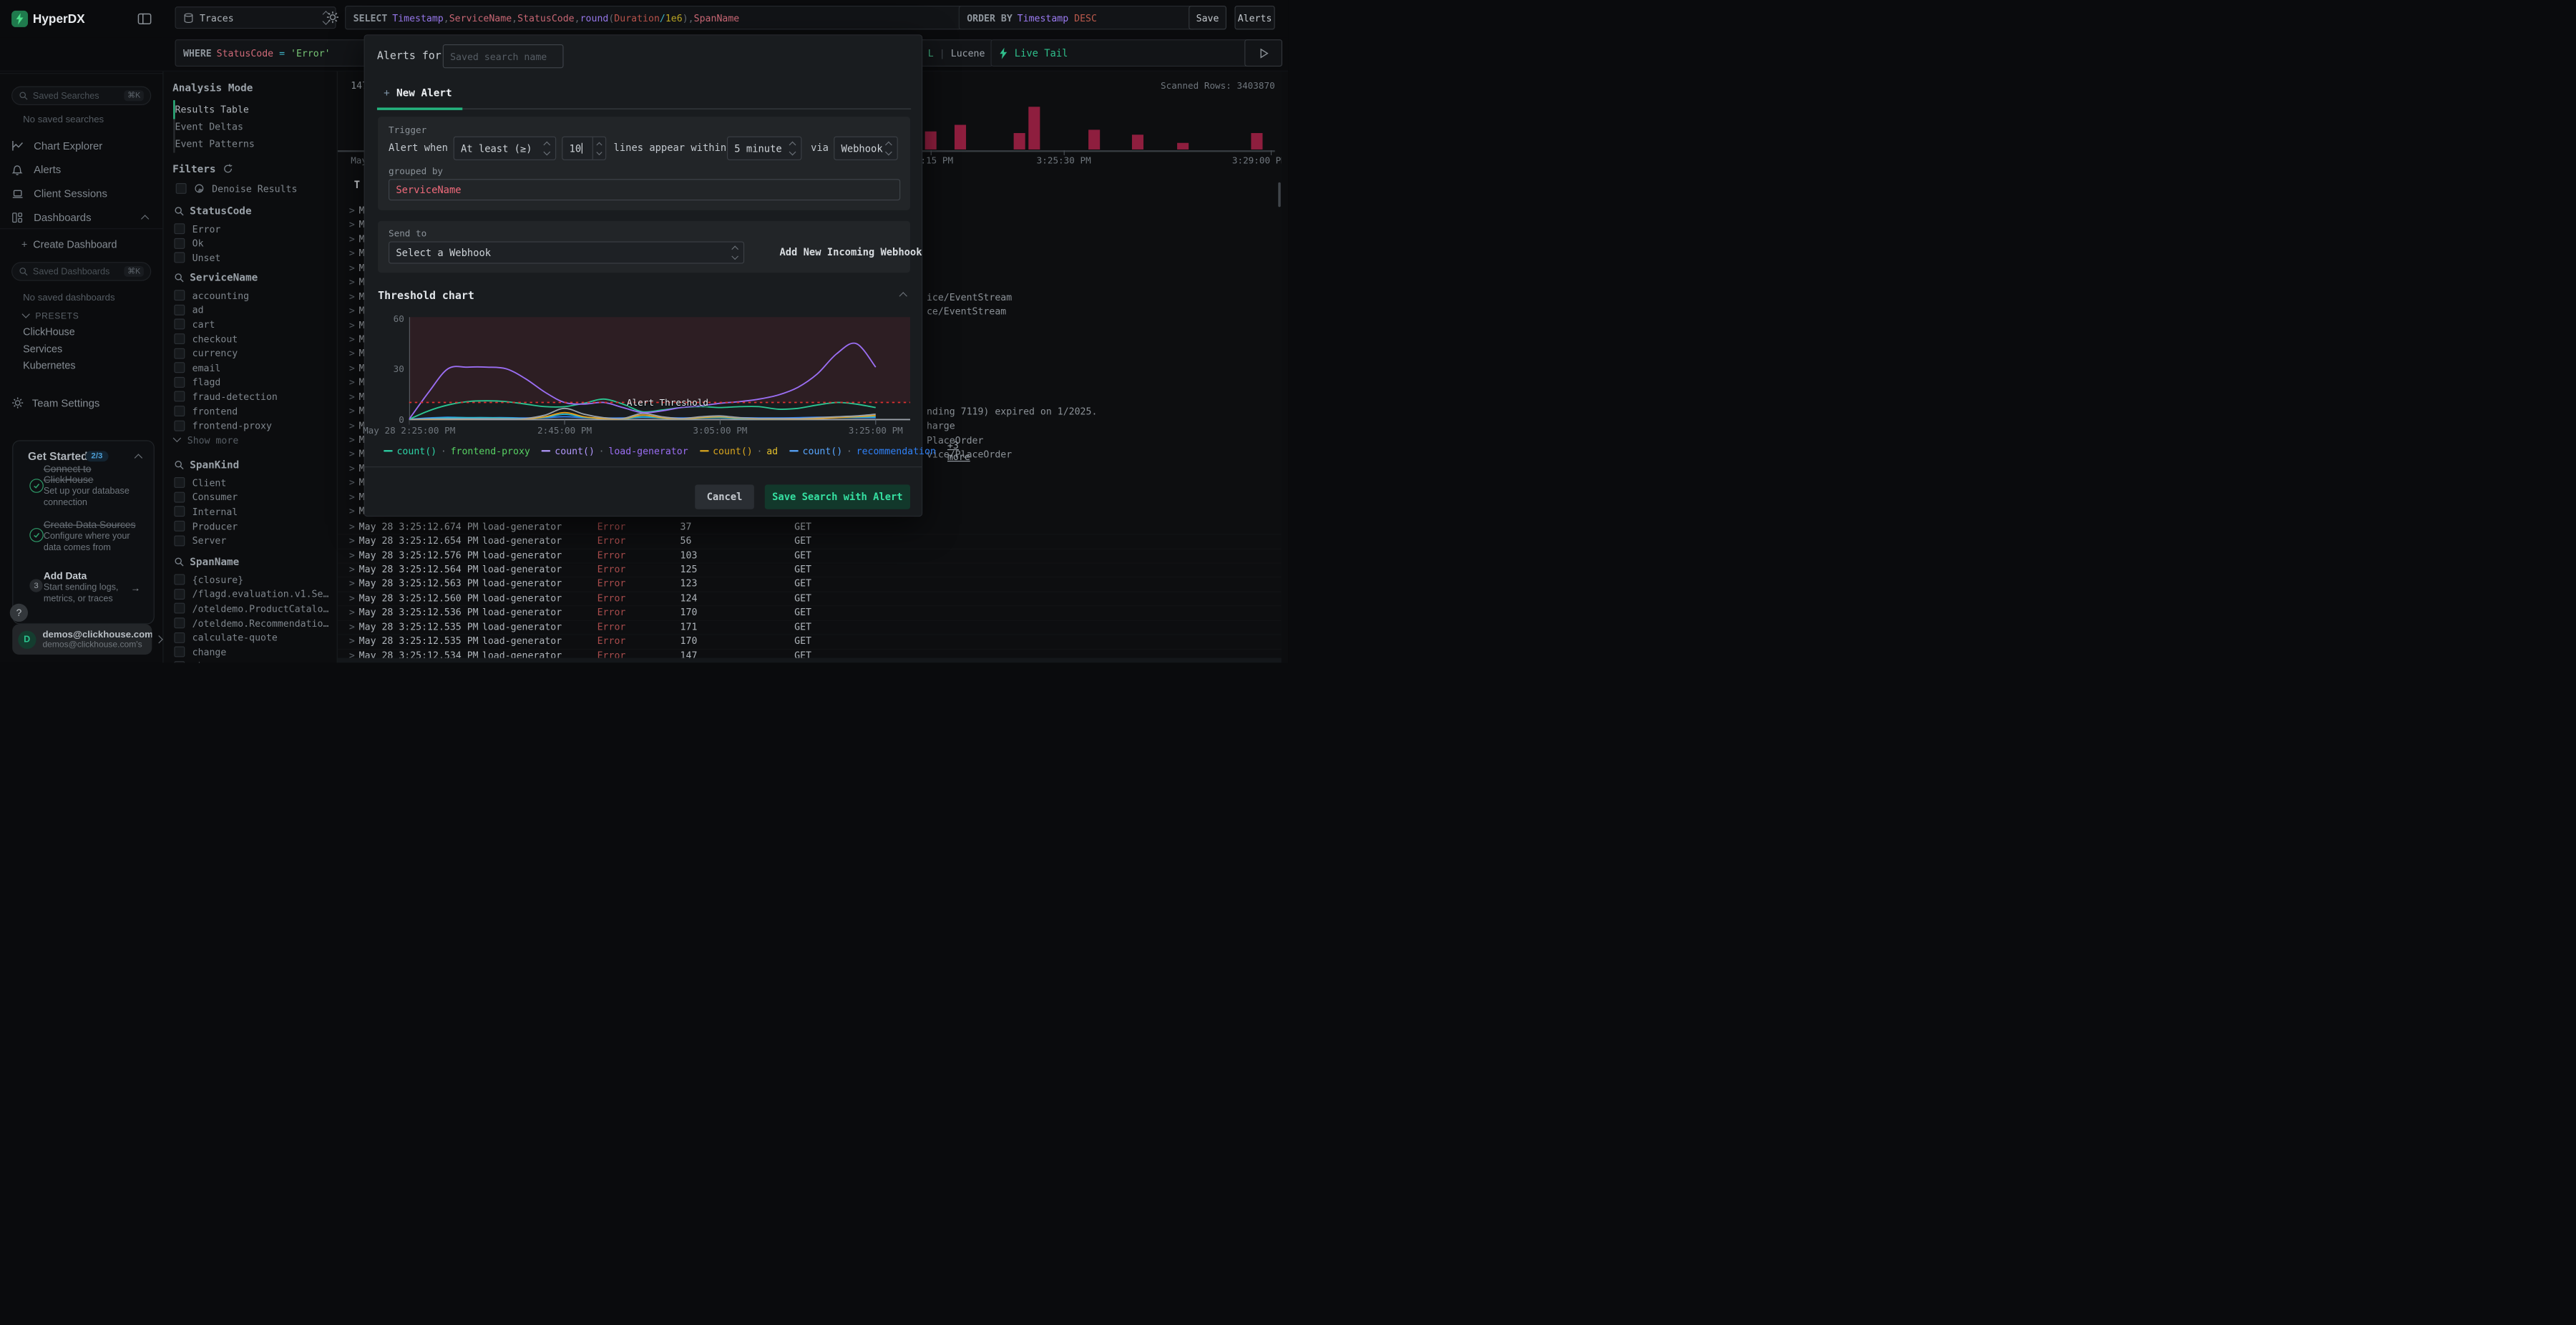 The width and height of the screenshot is (2576, 1325). I want to click on filter-option: frontend-proxy, so click(255, 426).